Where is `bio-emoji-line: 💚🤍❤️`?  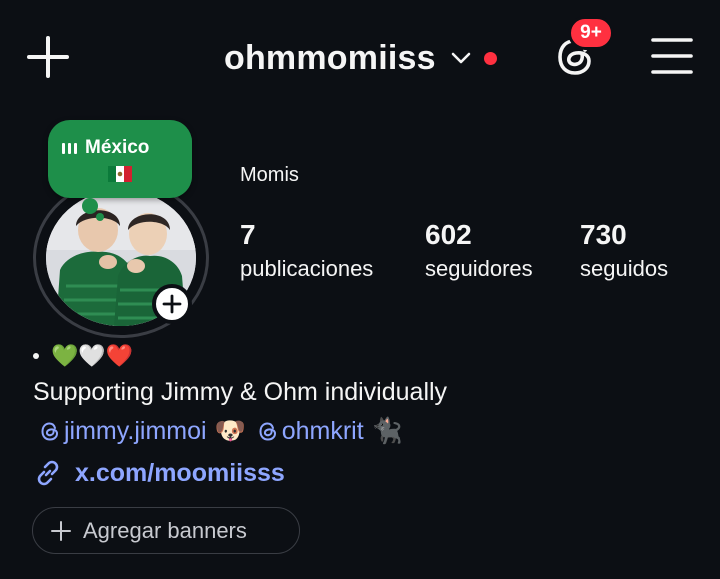
bio-emoji-line: 💚🤍❤️ is located at coordinates (83, 356).